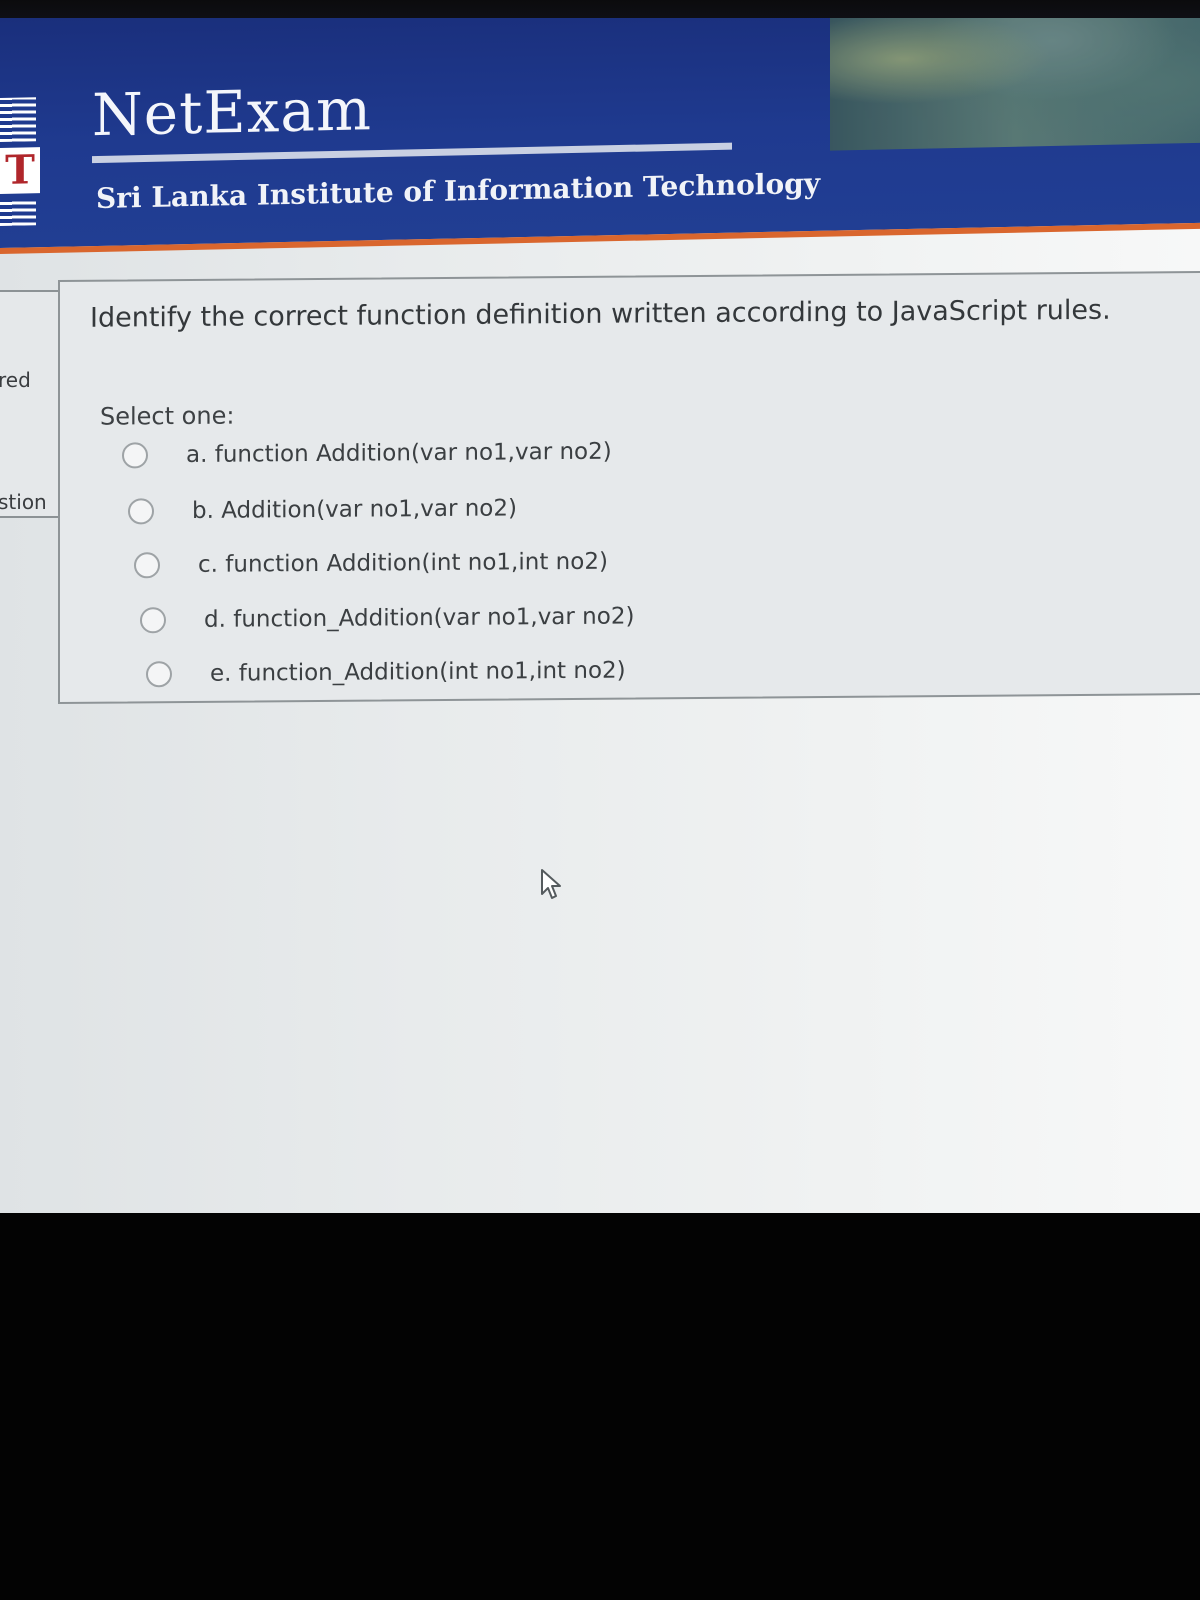 The width and height of the screenshot is (1200, 1600). I want to click on sidebar-flag-question-link: stion, so click(23, 502).